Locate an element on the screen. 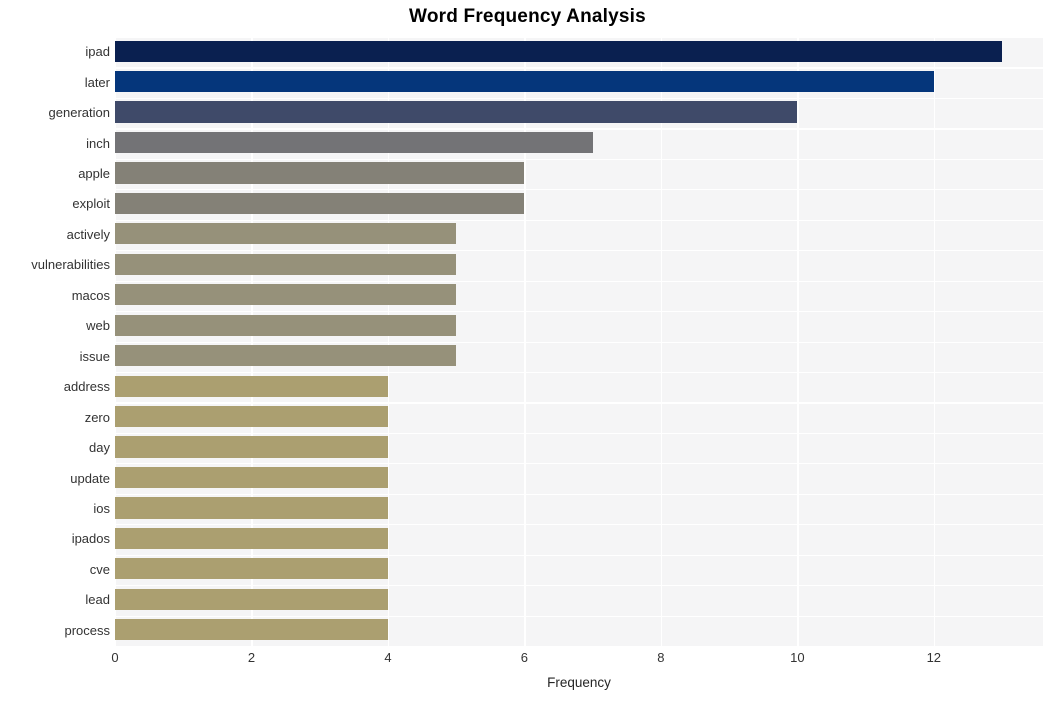 The height and width of the screenshot is (701, 1055). bar-lead is located at coordinates (251, 599).